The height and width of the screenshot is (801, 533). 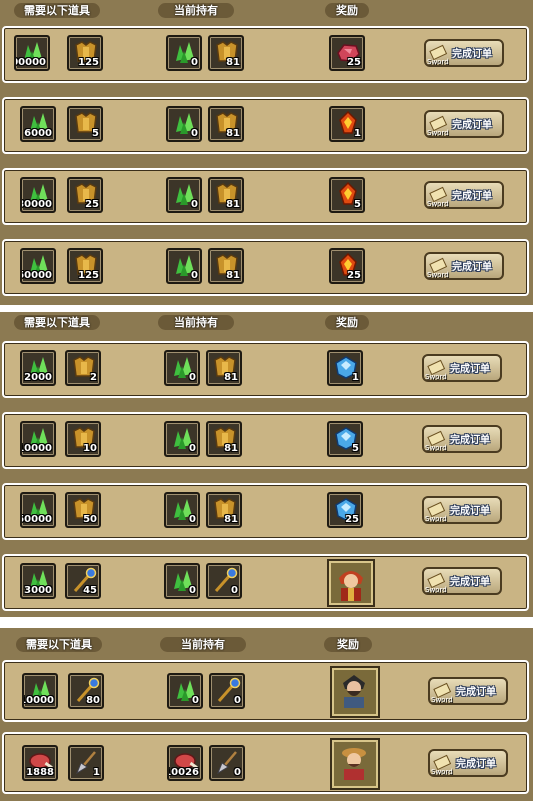 What do you see at coordinates (185, 763) in the screenshot?
I see `own-meat-slot: 10026` at bounding box center [185, 763].